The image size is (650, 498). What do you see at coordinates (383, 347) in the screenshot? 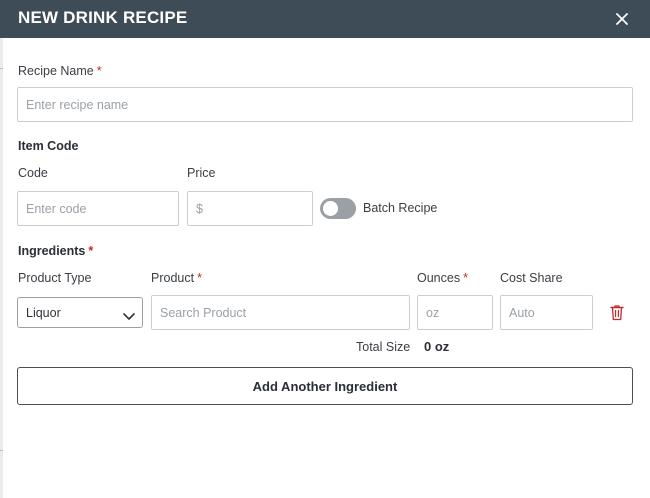
I see `total-size-label: Total Size` at bounding box center [383, 347].